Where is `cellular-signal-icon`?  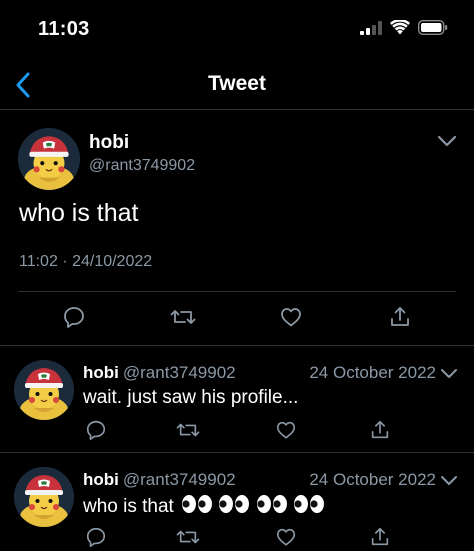
cellular-signal-icon is located at coordinates (371, 27).